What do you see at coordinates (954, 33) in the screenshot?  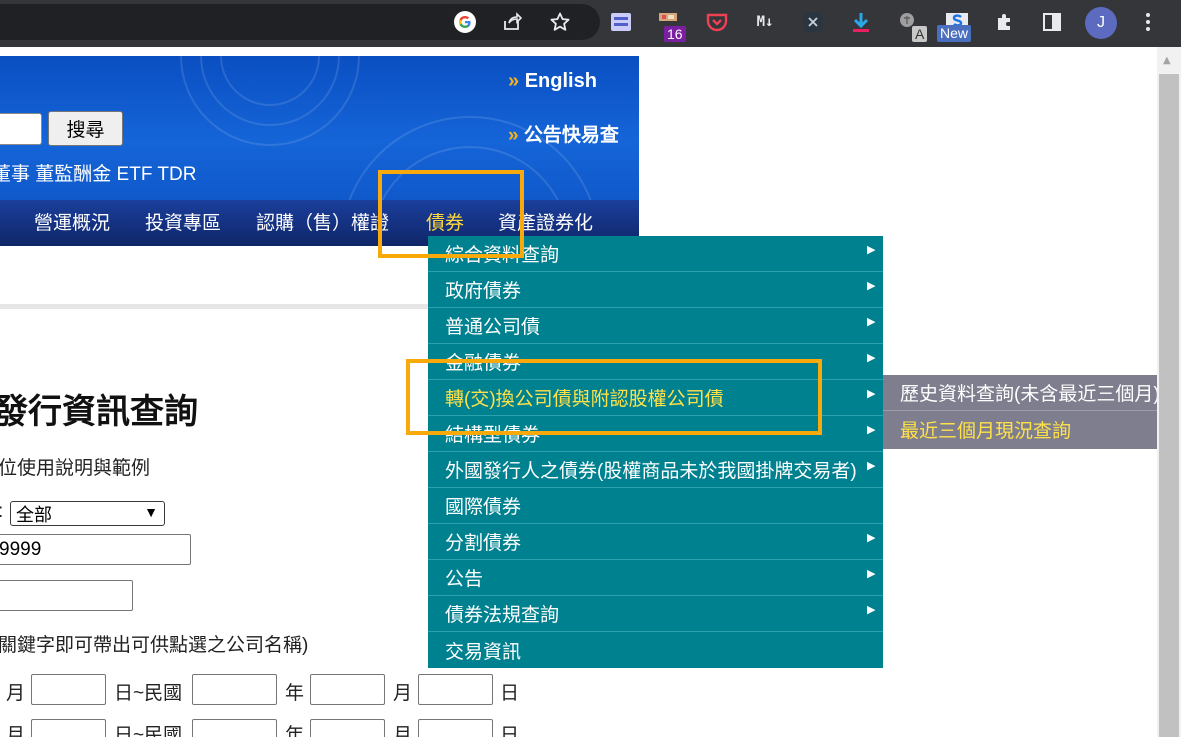 I see `new-badge: New` at bounding box center [954, 33].